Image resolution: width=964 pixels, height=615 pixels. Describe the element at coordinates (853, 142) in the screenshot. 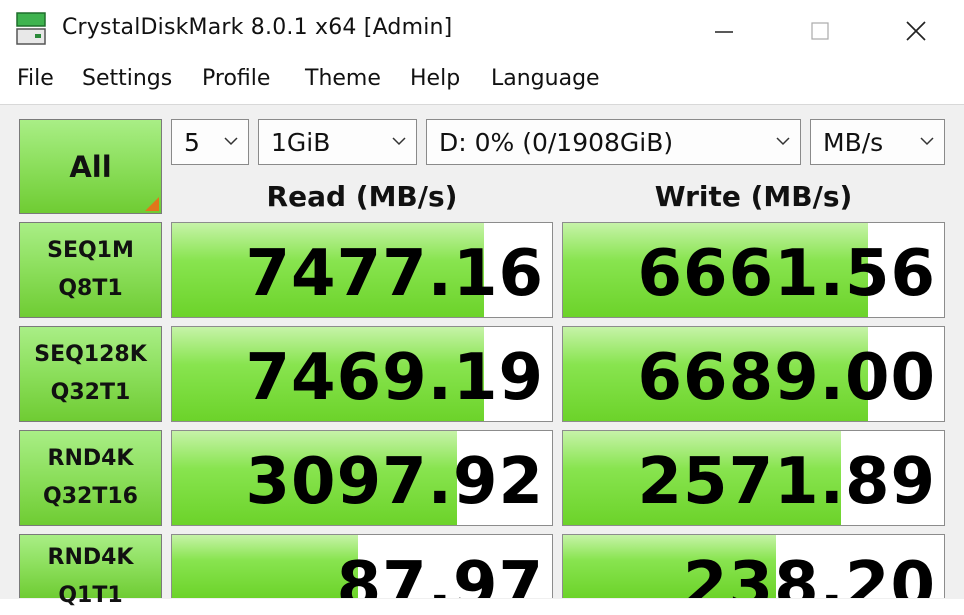

I see `unit-value: MB/s` at that location.